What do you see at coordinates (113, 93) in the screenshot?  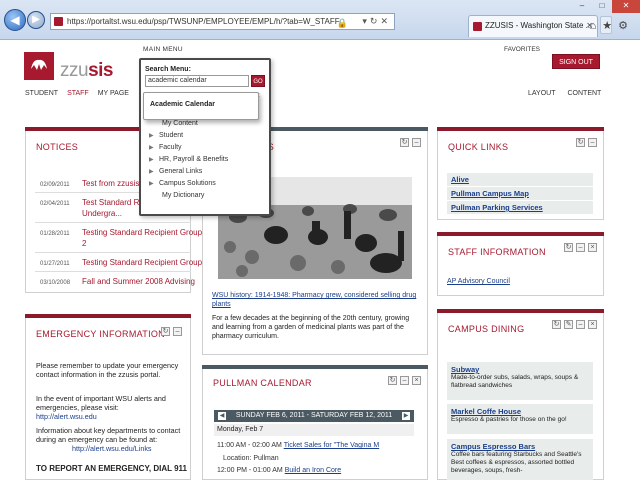 I see `nav-my-page: MY PAGE` at bounding box center [113, 93].